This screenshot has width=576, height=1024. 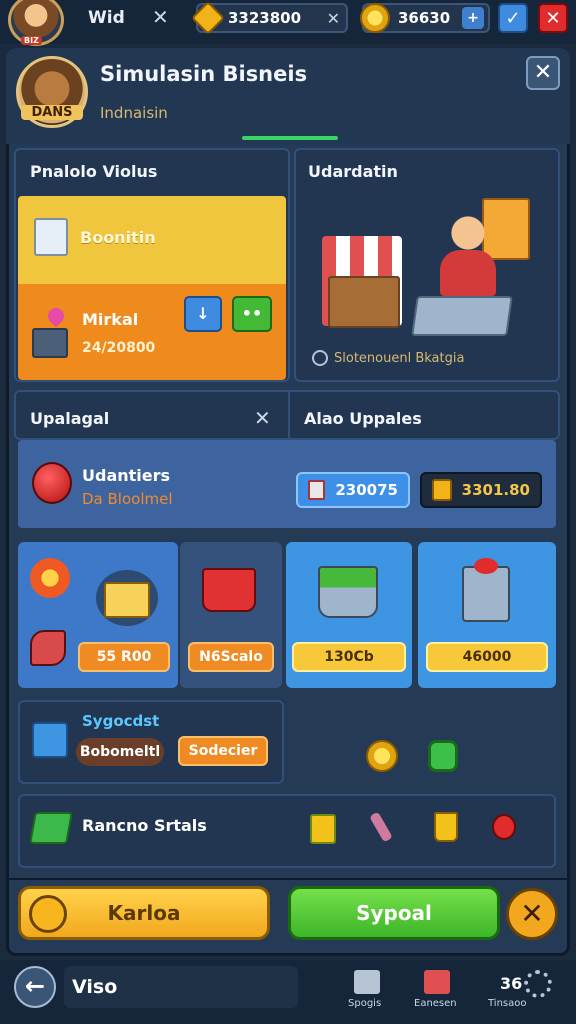 What do you see at coordinates (50, 740) in the screenshot?
I see `special-cart-icon` at bounding box center [50, 740].